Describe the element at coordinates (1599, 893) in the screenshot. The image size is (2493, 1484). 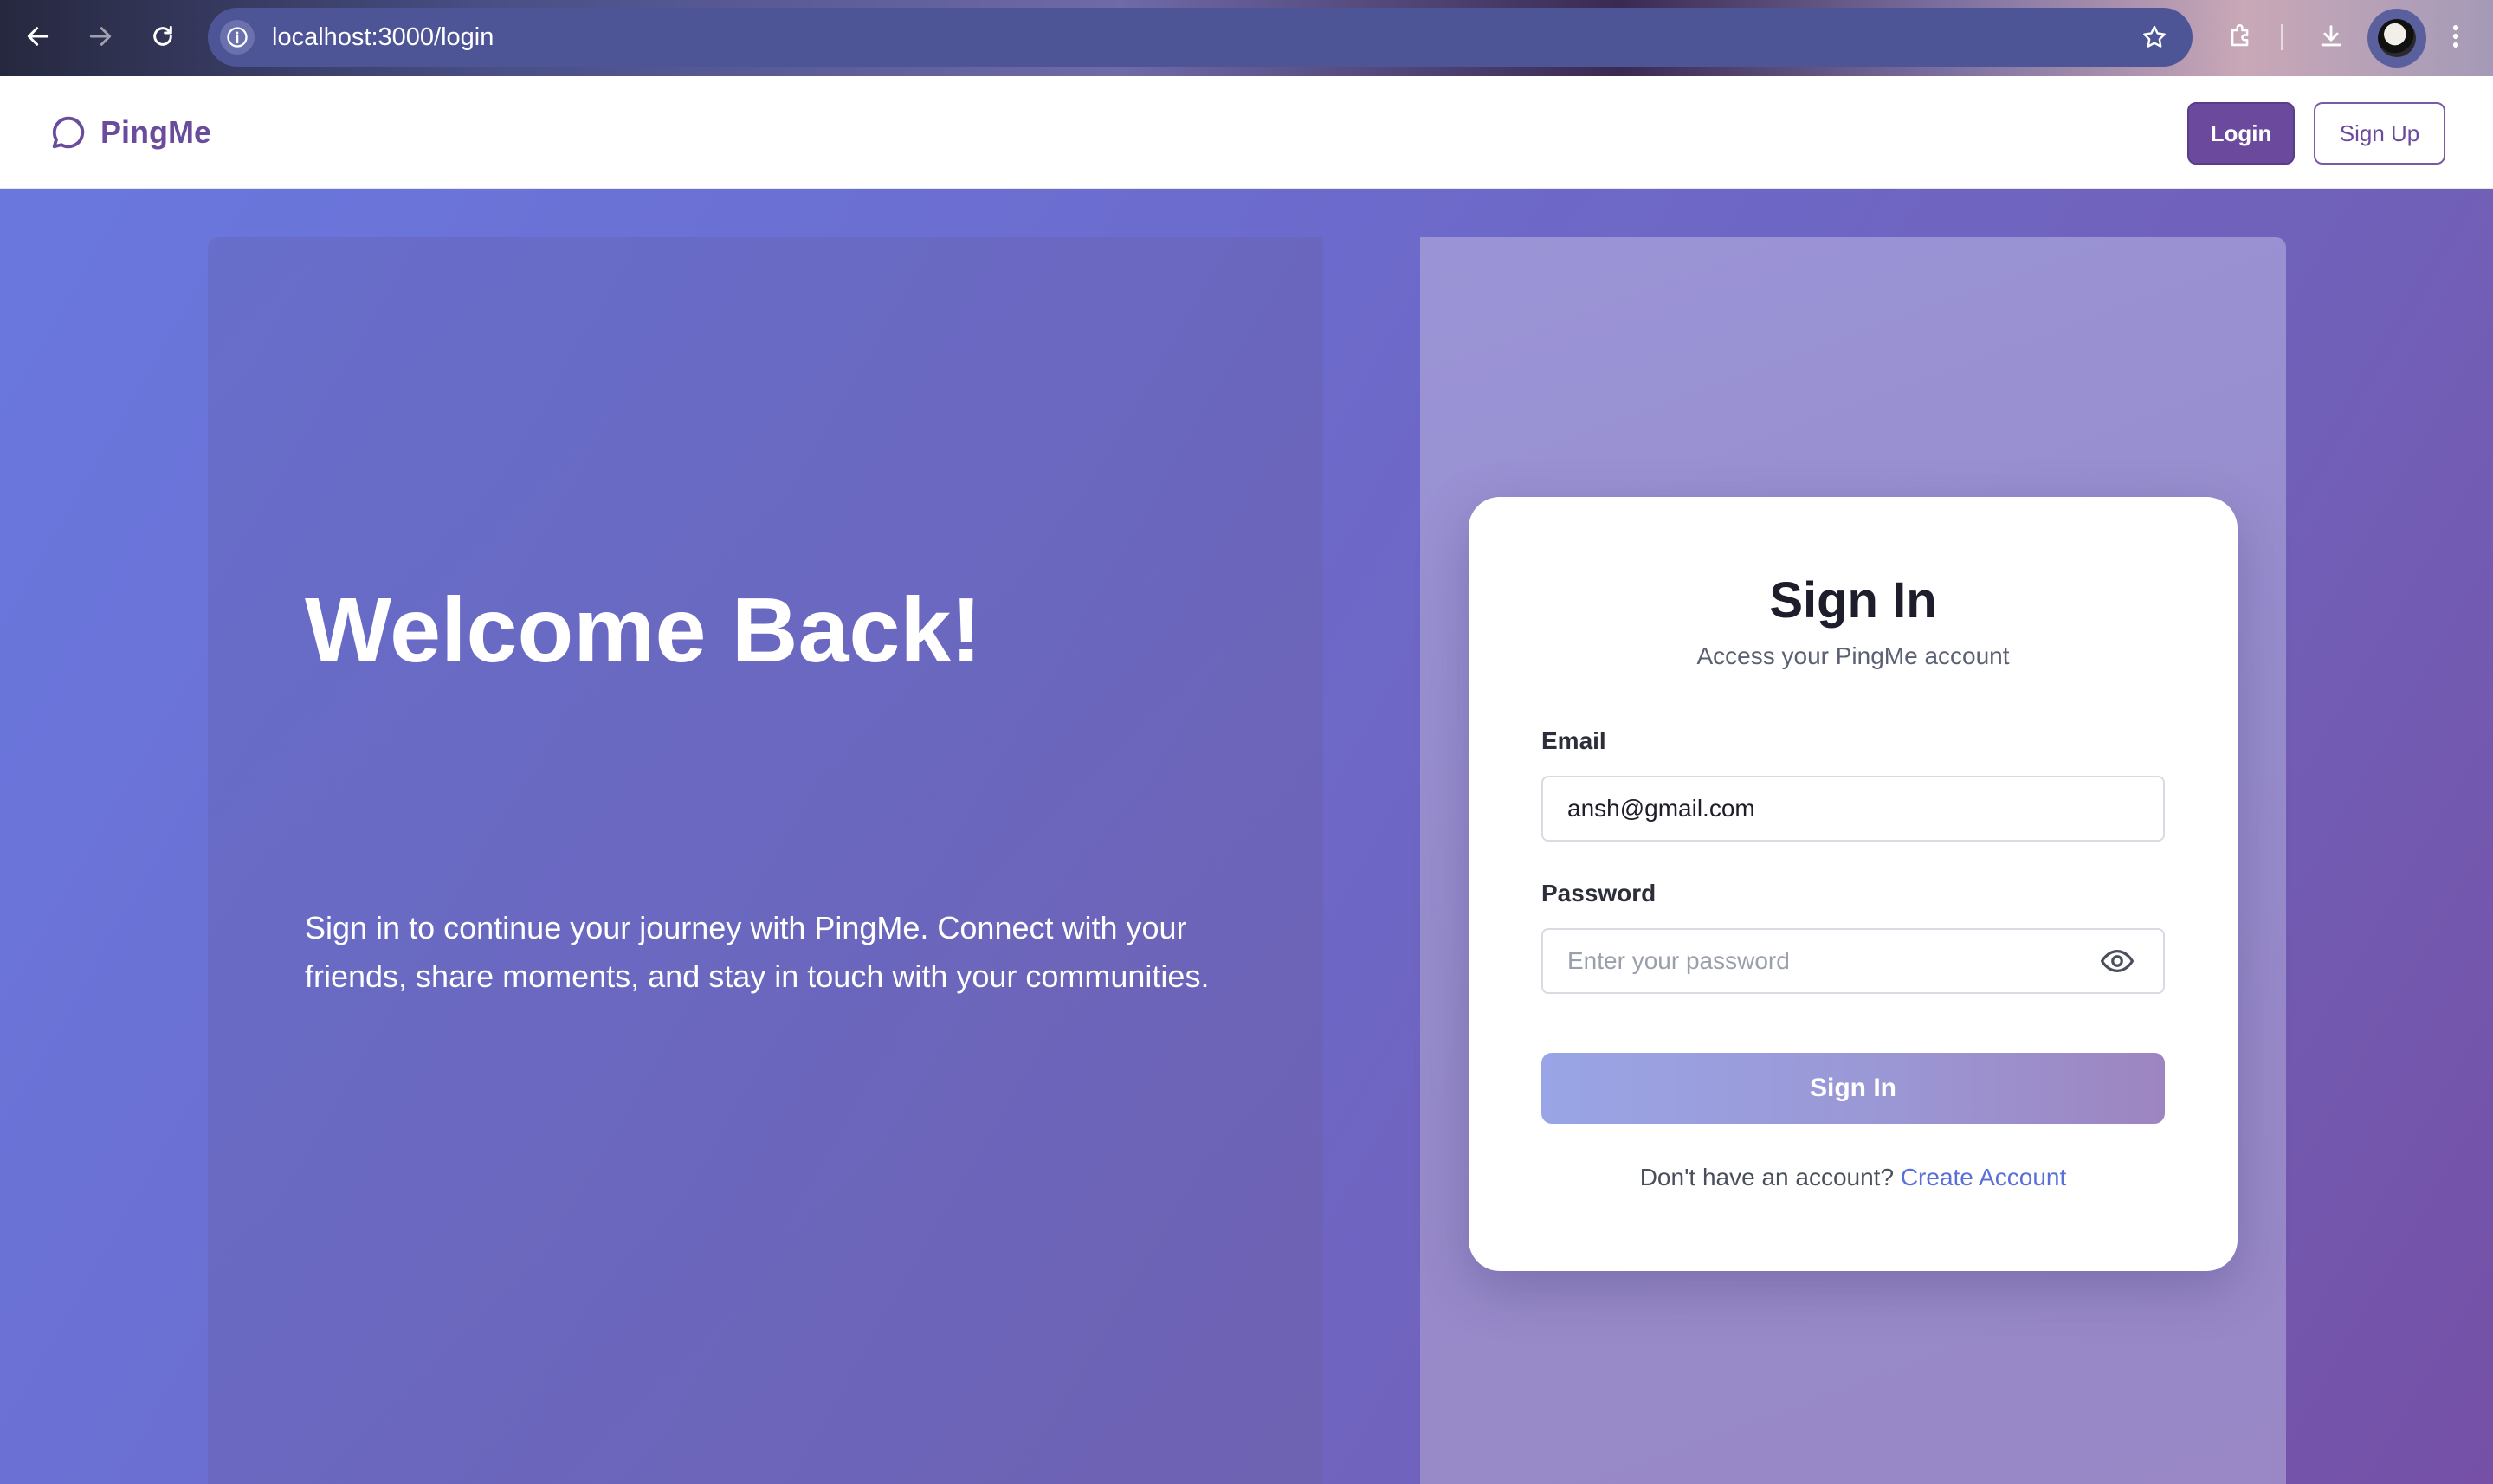
I see `password-label: Password` at that location.